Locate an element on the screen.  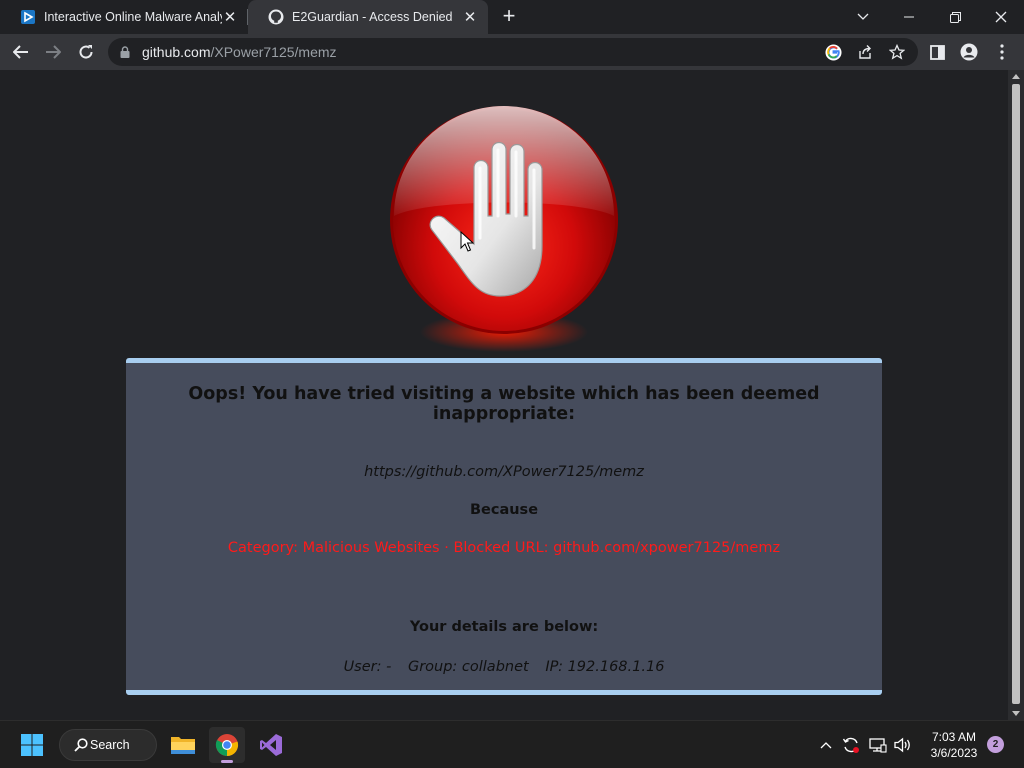
star-icon is located at coordinates (897, 52).